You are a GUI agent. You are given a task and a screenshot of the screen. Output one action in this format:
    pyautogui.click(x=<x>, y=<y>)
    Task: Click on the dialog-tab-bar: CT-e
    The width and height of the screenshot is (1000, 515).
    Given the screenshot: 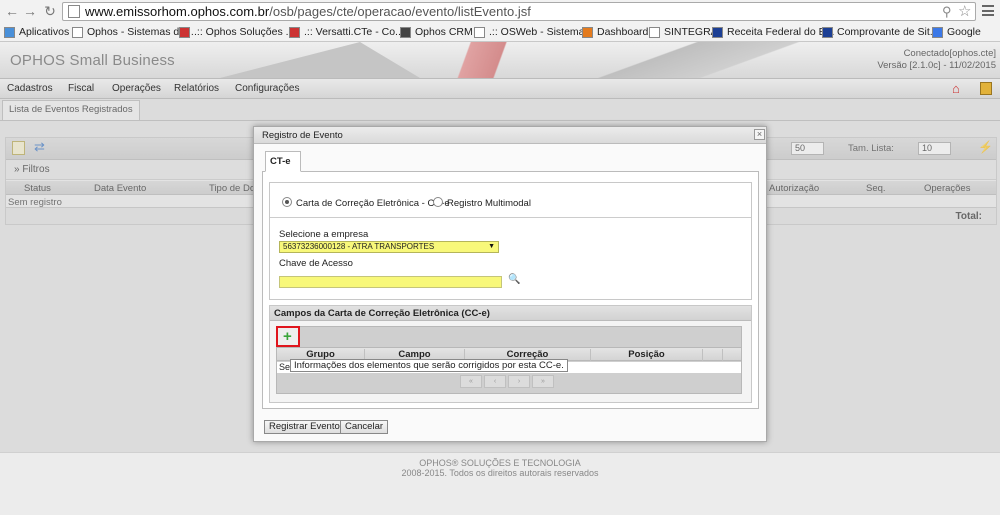 What is the action you would take?
    pyautogui.click(x=510, y=161)
    